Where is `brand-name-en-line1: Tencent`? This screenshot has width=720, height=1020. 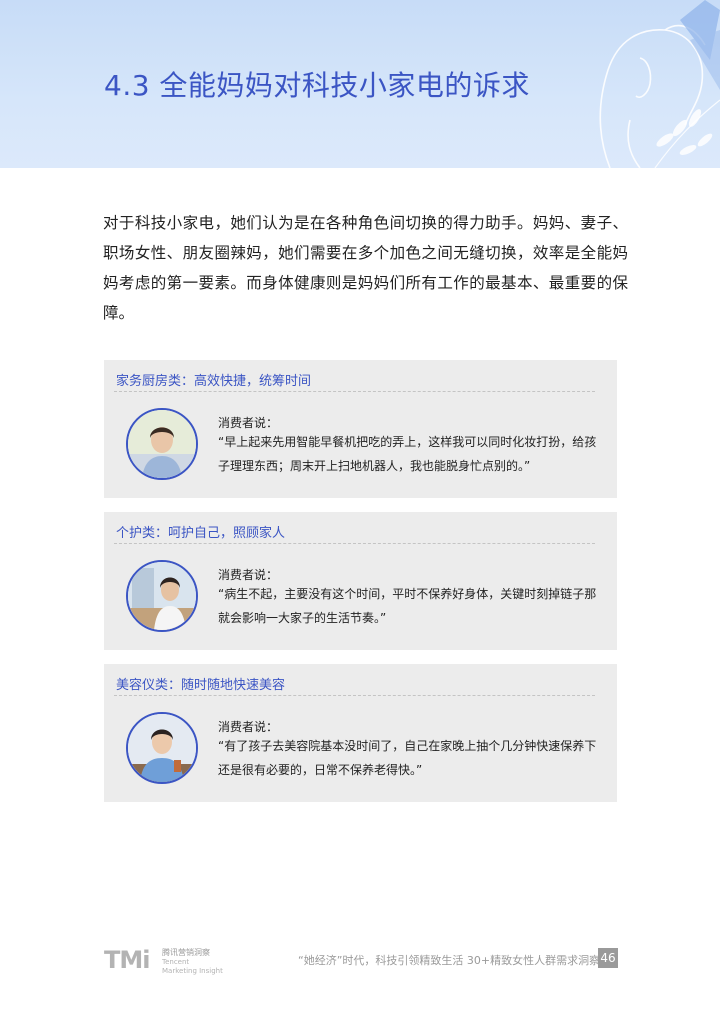
brand-name-en-line1: Tencent is located at coordinates (176, 962).